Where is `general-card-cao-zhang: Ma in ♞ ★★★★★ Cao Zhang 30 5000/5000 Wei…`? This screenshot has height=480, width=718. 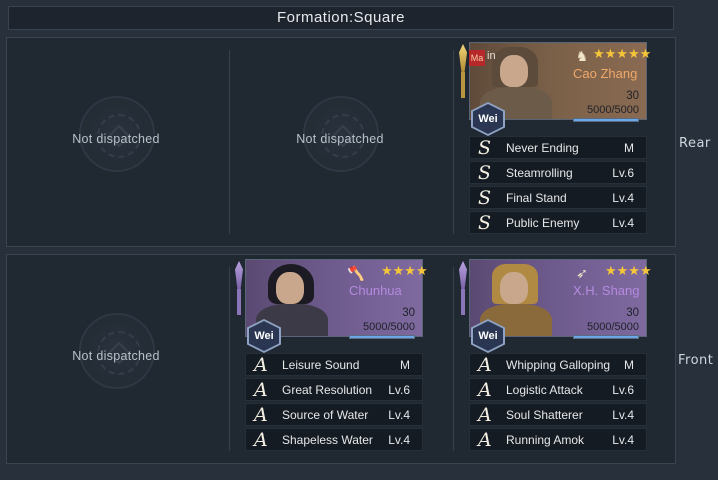 general-card-cao-zhang: Ma in ♞ ★★★★★ Cao Zhang 30 5000/5000 Wei… is located at coordinates (553, 147).